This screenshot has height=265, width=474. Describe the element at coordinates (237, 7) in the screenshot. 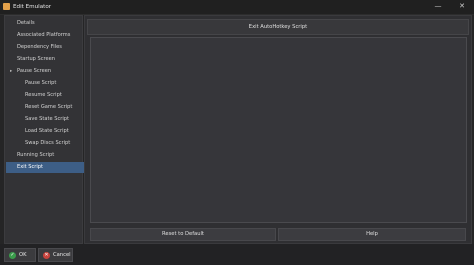

I see `title-bar: Edit Emulator — ✕` at that location.